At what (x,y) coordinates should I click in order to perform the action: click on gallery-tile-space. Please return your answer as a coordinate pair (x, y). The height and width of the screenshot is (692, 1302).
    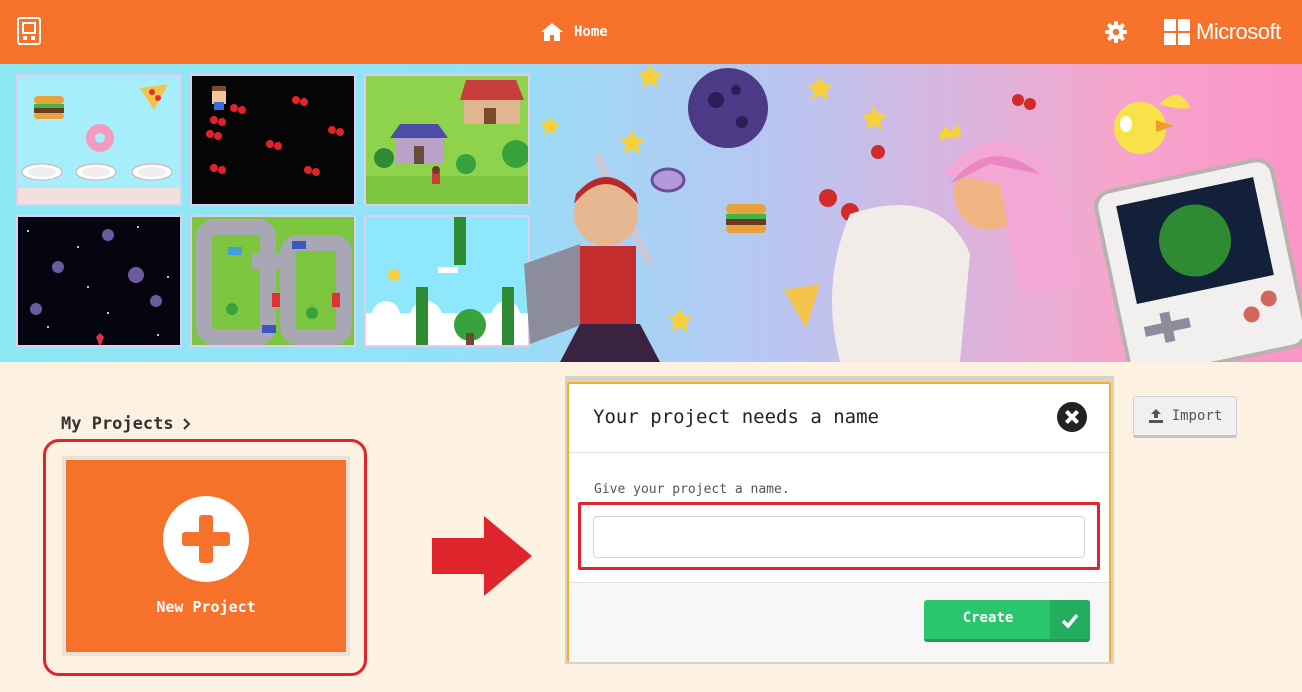
    Looking at the image, I should click on (99, 281).